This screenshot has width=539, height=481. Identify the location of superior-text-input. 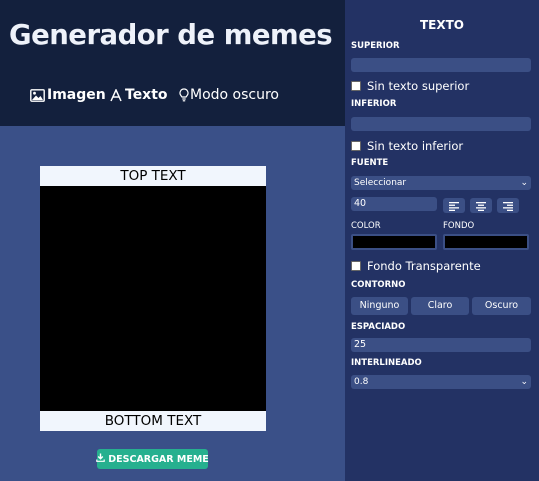
(441, 65).